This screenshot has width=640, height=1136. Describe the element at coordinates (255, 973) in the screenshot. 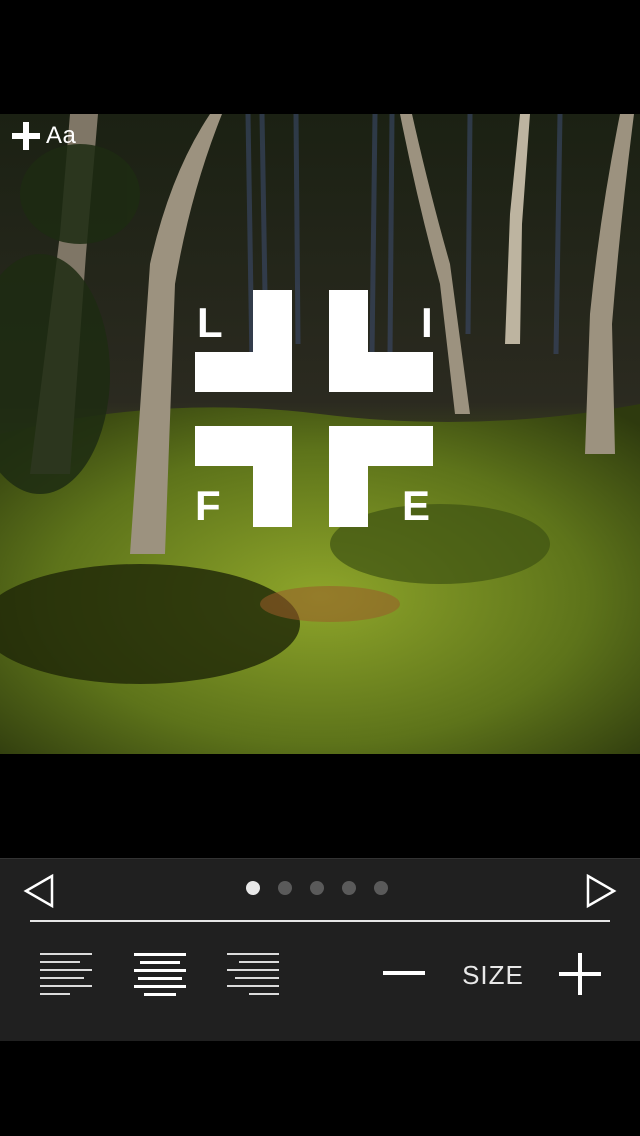

I see `align-right-button` at that location.